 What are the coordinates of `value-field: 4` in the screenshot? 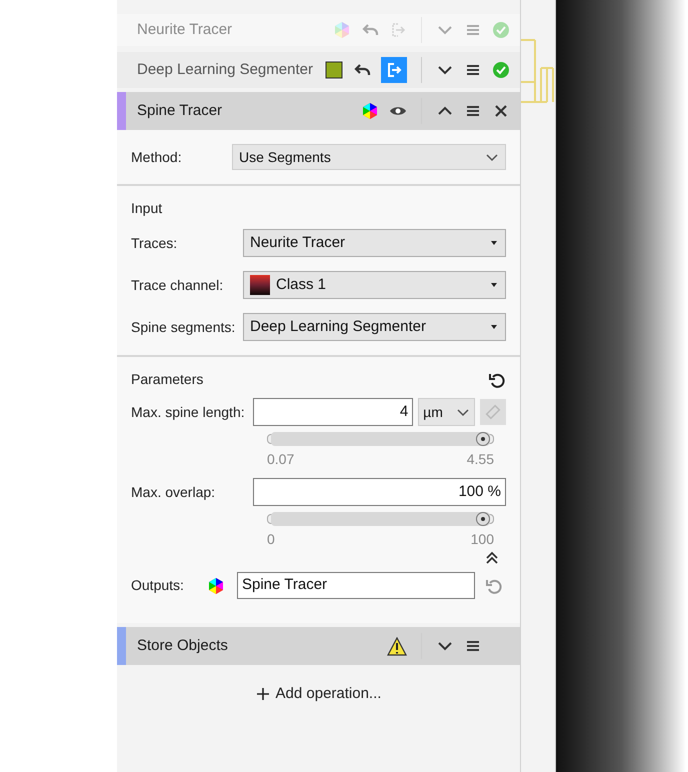 It's located at (333, 412).